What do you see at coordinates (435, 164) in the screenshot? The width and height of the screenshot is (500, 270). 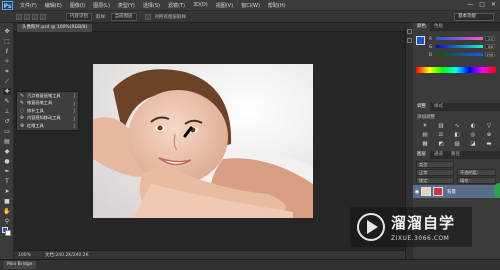 I see `layer-kind-filter: 类型` at bounding box center [435, 164].